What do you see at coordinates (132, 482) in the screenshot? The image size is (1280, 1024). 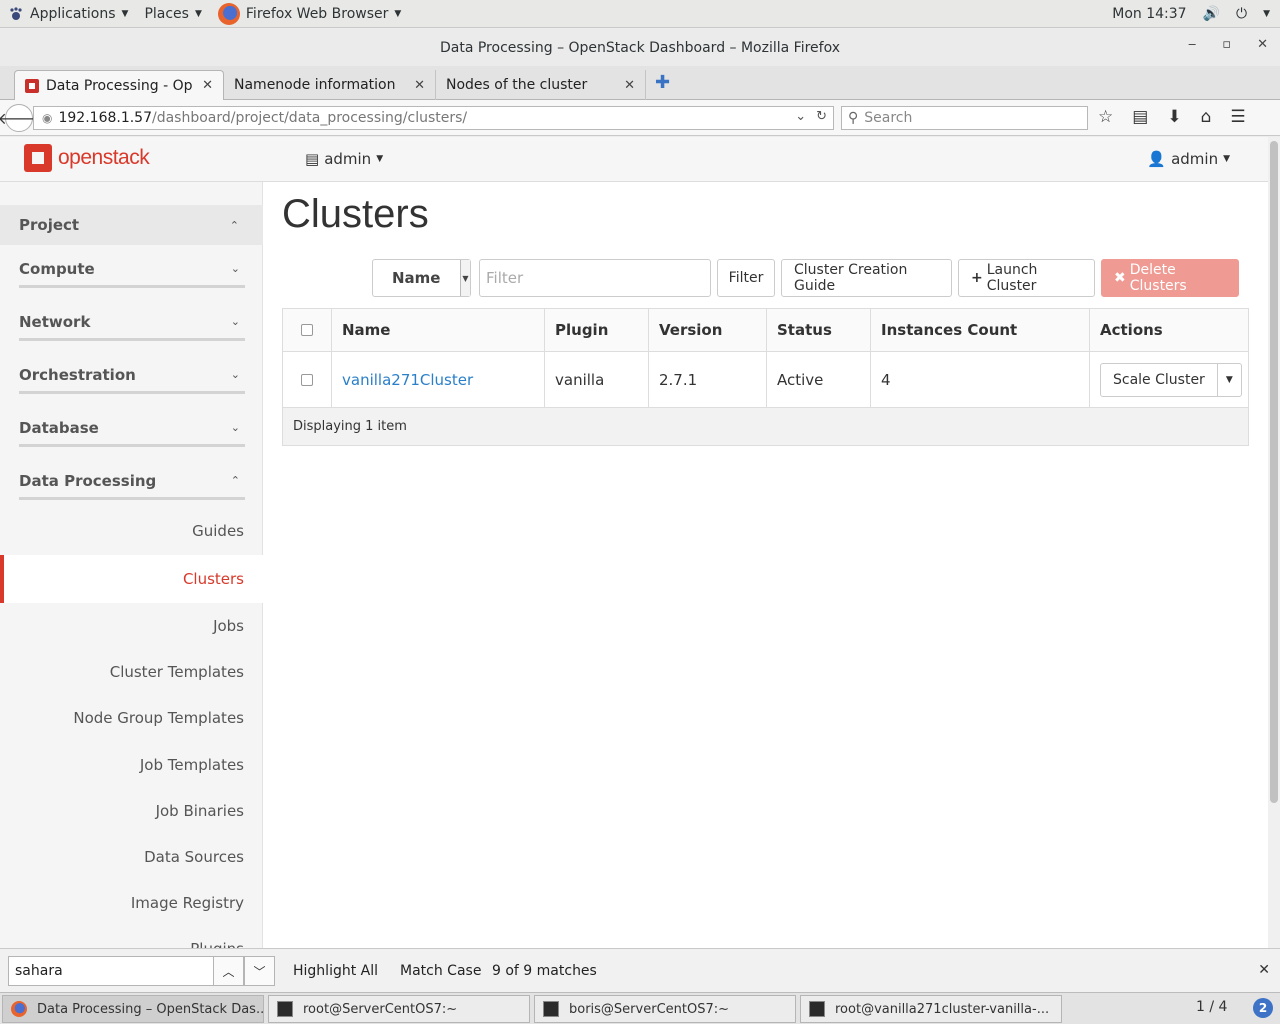 I see `sidebar-section-data-processing: Data Processing ⌃` at bounding box center [132, 482].